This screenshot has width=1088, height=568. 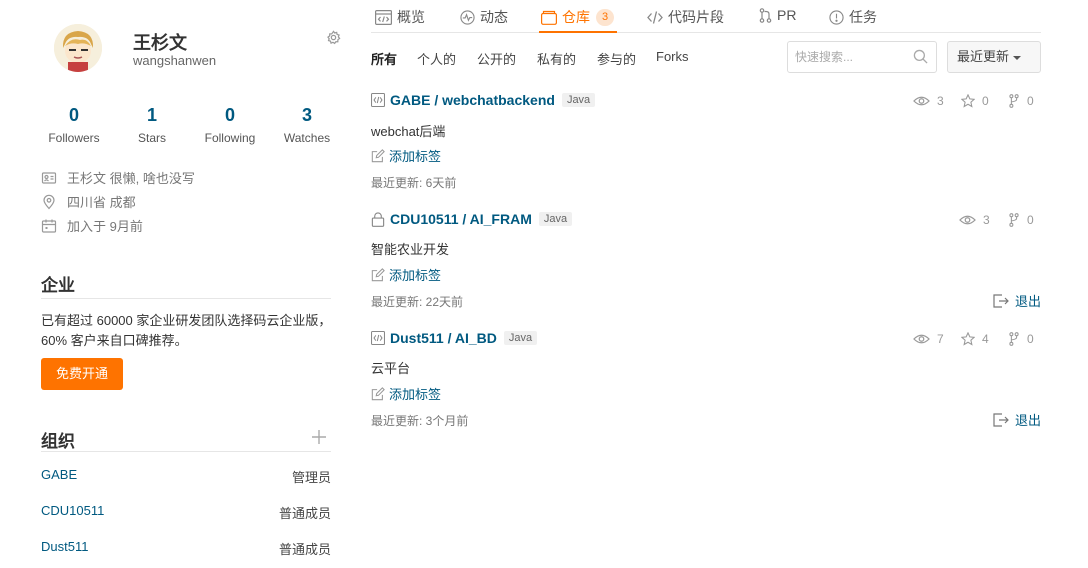 I want to click on star-counter: 4, so click(x=975, y=339).